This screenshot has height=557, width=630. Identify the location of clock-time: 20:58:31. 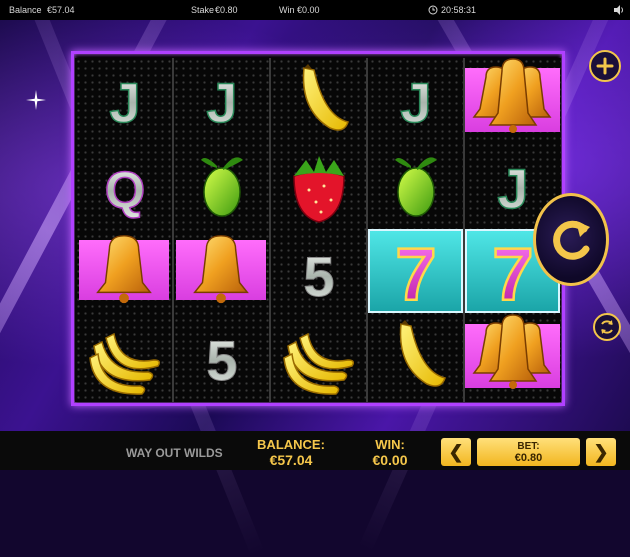
(459, 10).